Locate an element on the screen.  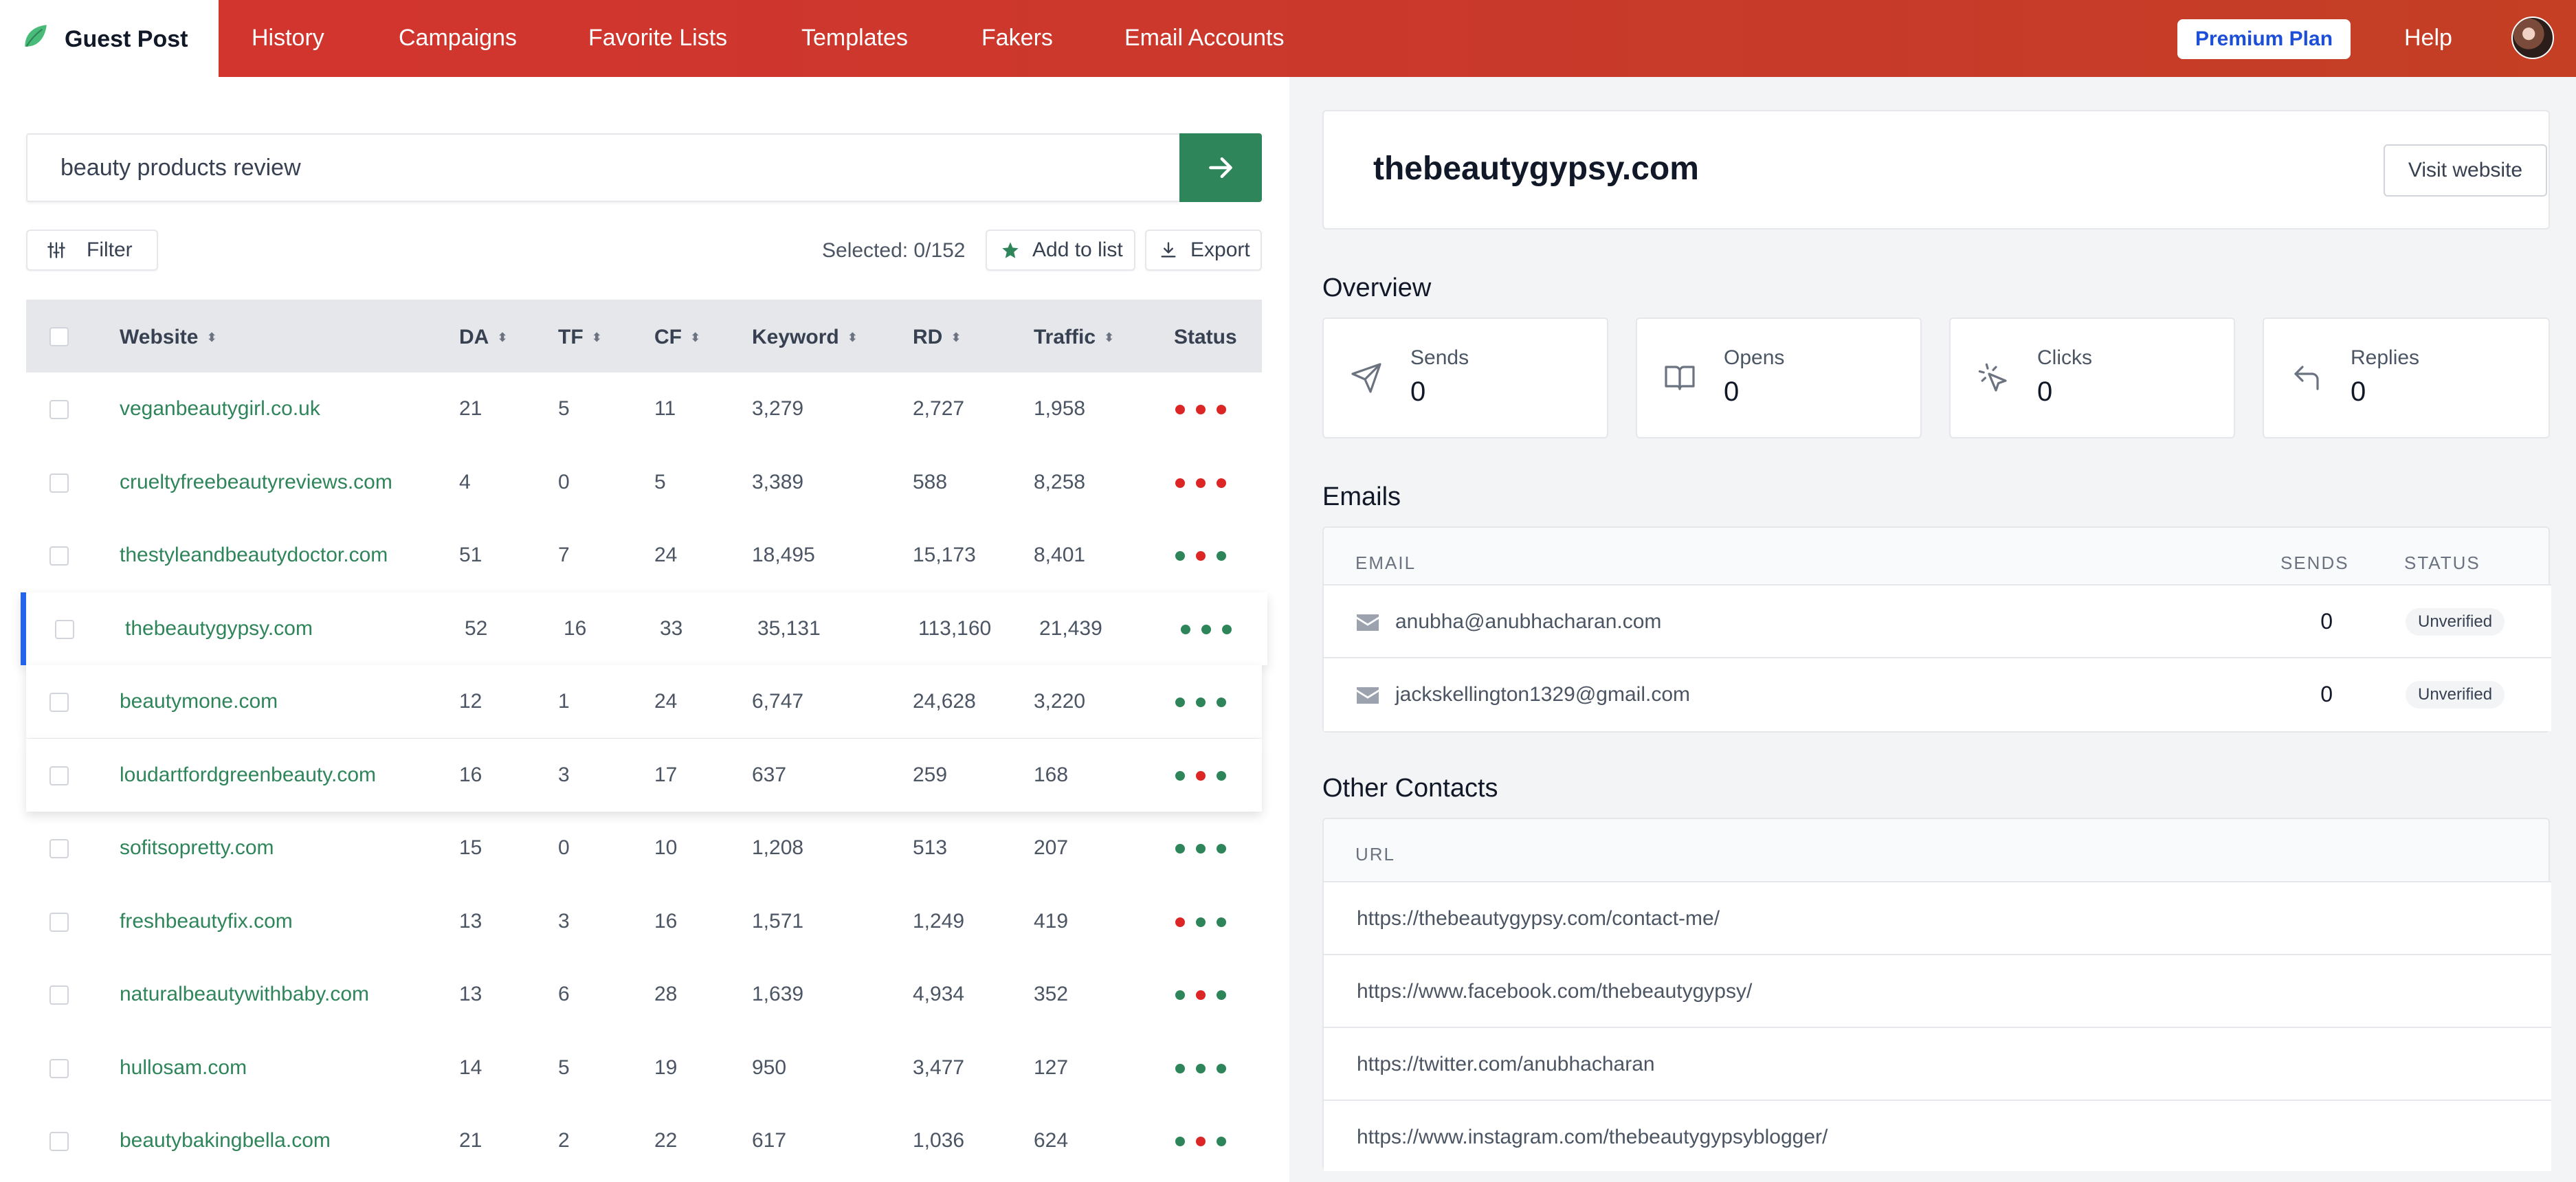
table-row: loudartfordgreenbeauty.com 16 3 17 637 259 168 is located at coordinates (644, 775).